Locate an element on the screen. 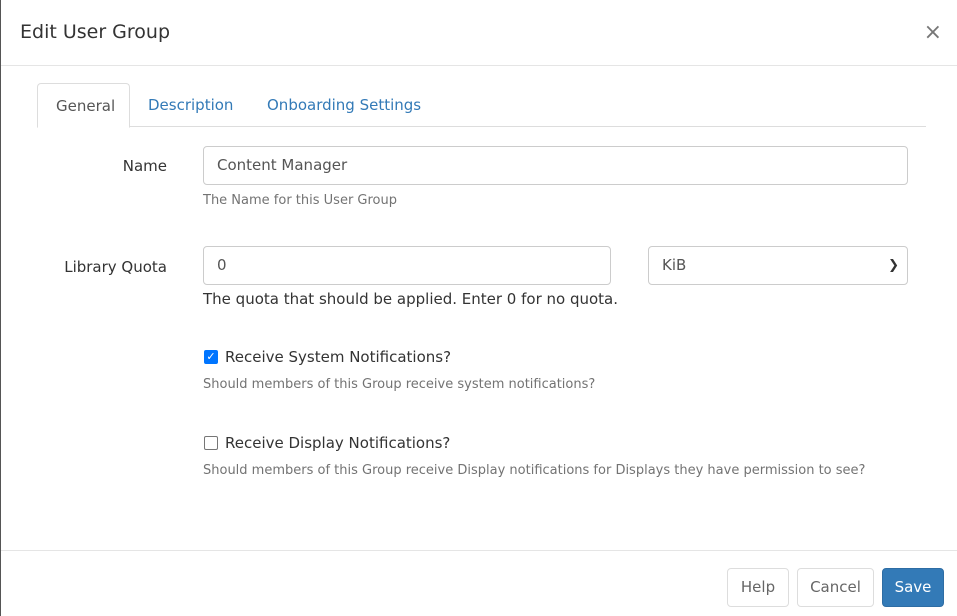 This screenshot has width=957, height=616. tab-general: General is located at coordinates (83, 105).